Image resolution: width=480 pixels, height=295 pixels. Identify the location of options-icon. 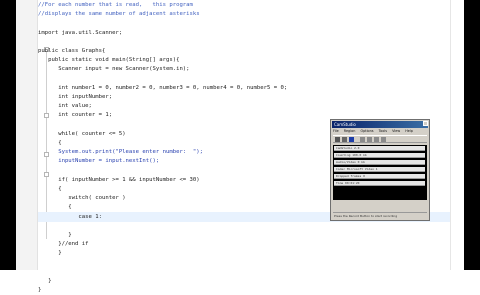
(369, 139).